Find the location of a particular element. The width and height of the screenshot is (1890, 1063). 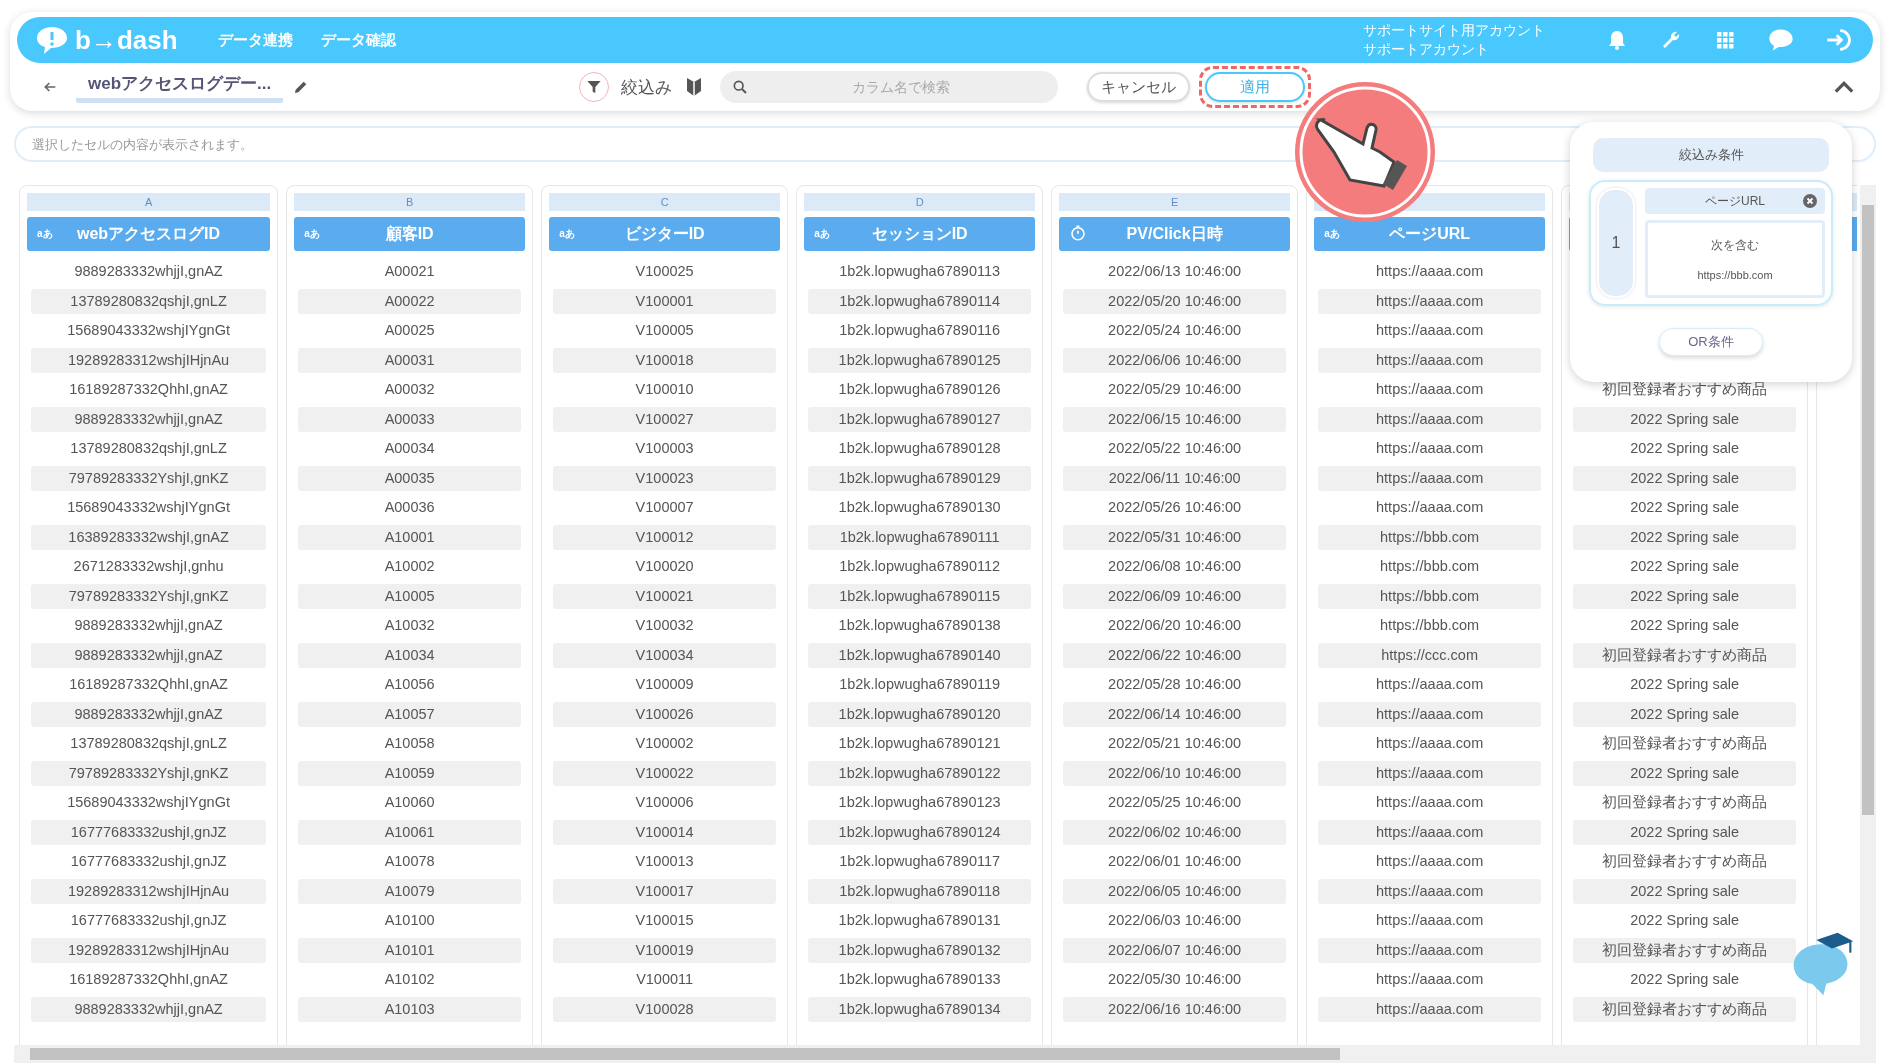

table-cell: 1b2k.lopwugha67890119 is located at coordinates (920, 684).